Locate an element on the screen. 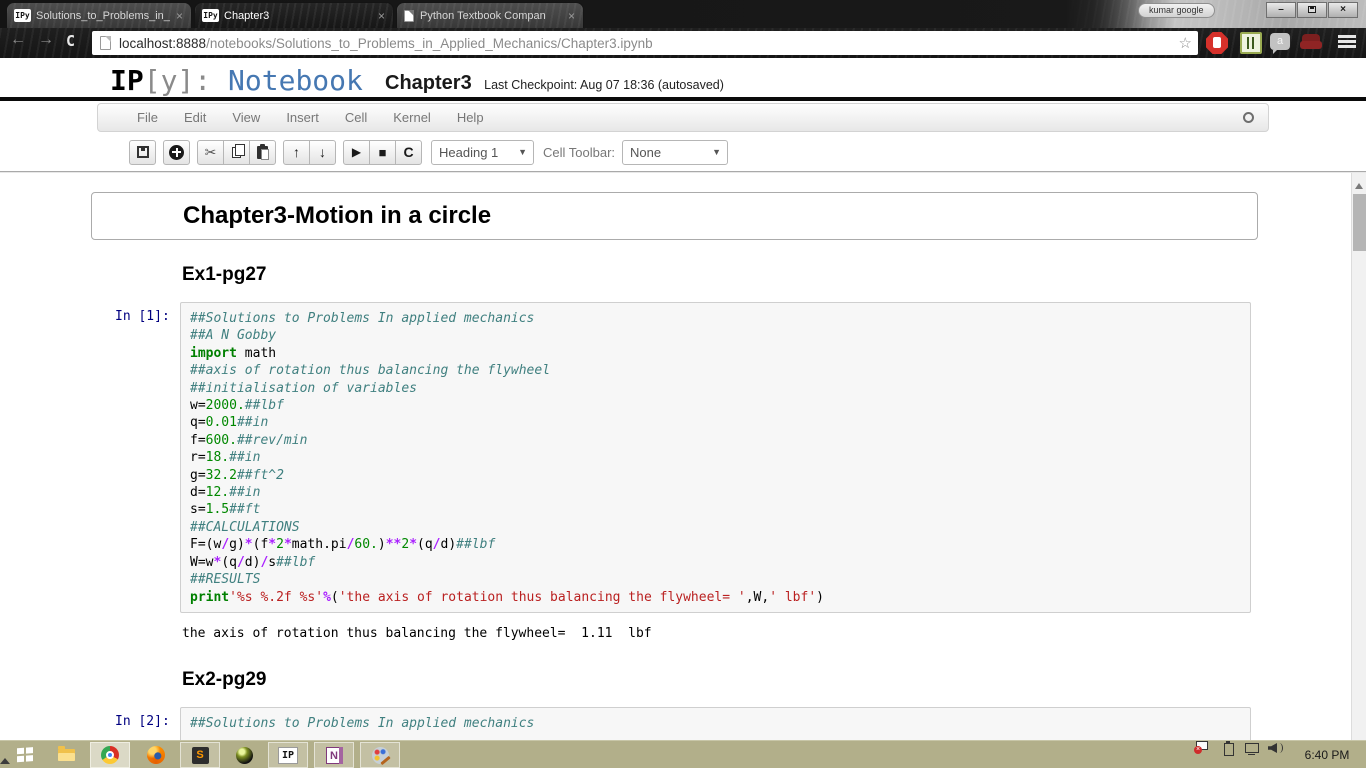  kernel-status-icon is located at coordinates (1248, 117).